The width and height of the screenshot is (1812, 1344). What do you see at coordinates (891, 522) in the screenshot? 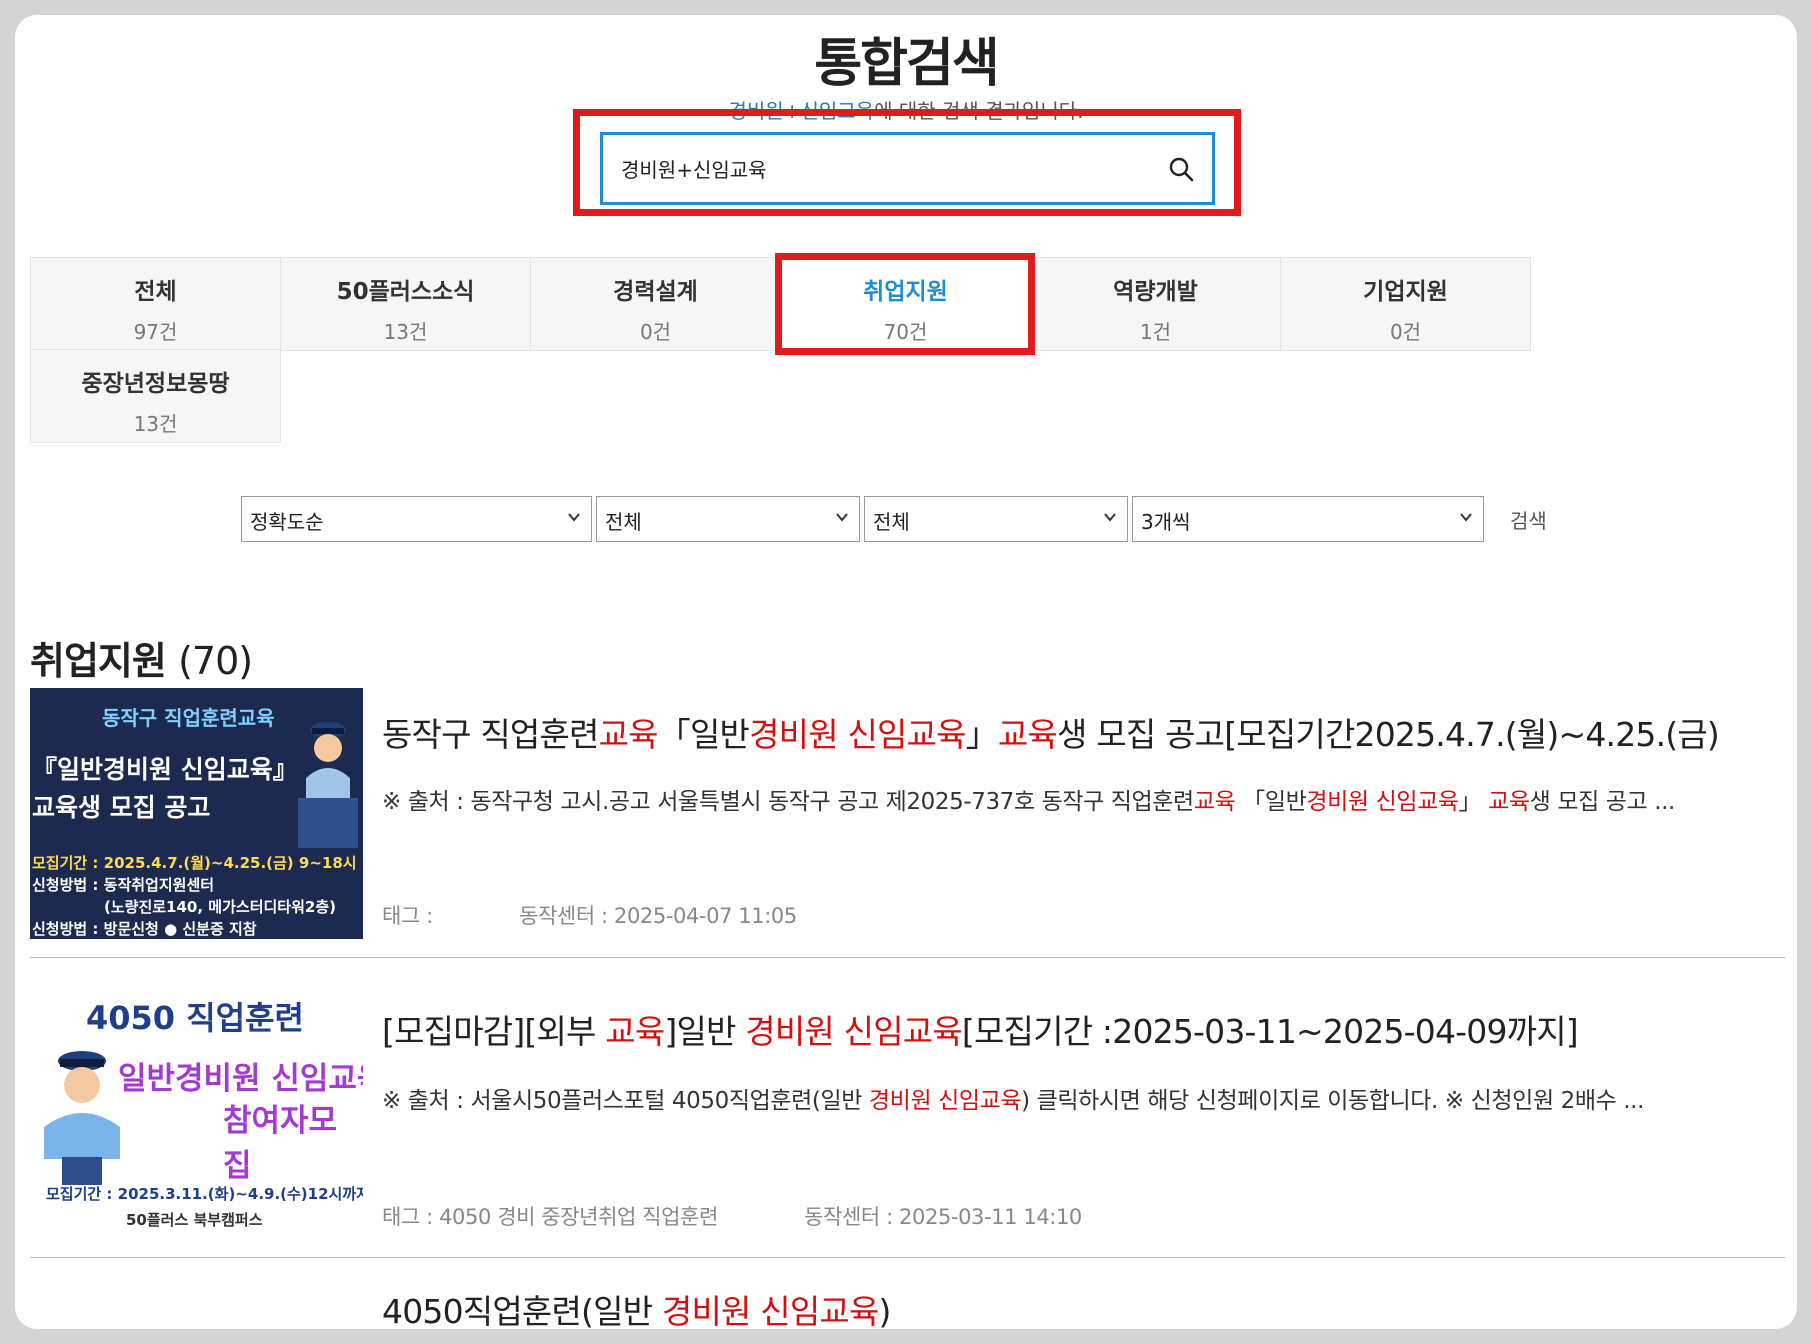
I see `field-select-value: 전체` at bounding box center [891, 522].